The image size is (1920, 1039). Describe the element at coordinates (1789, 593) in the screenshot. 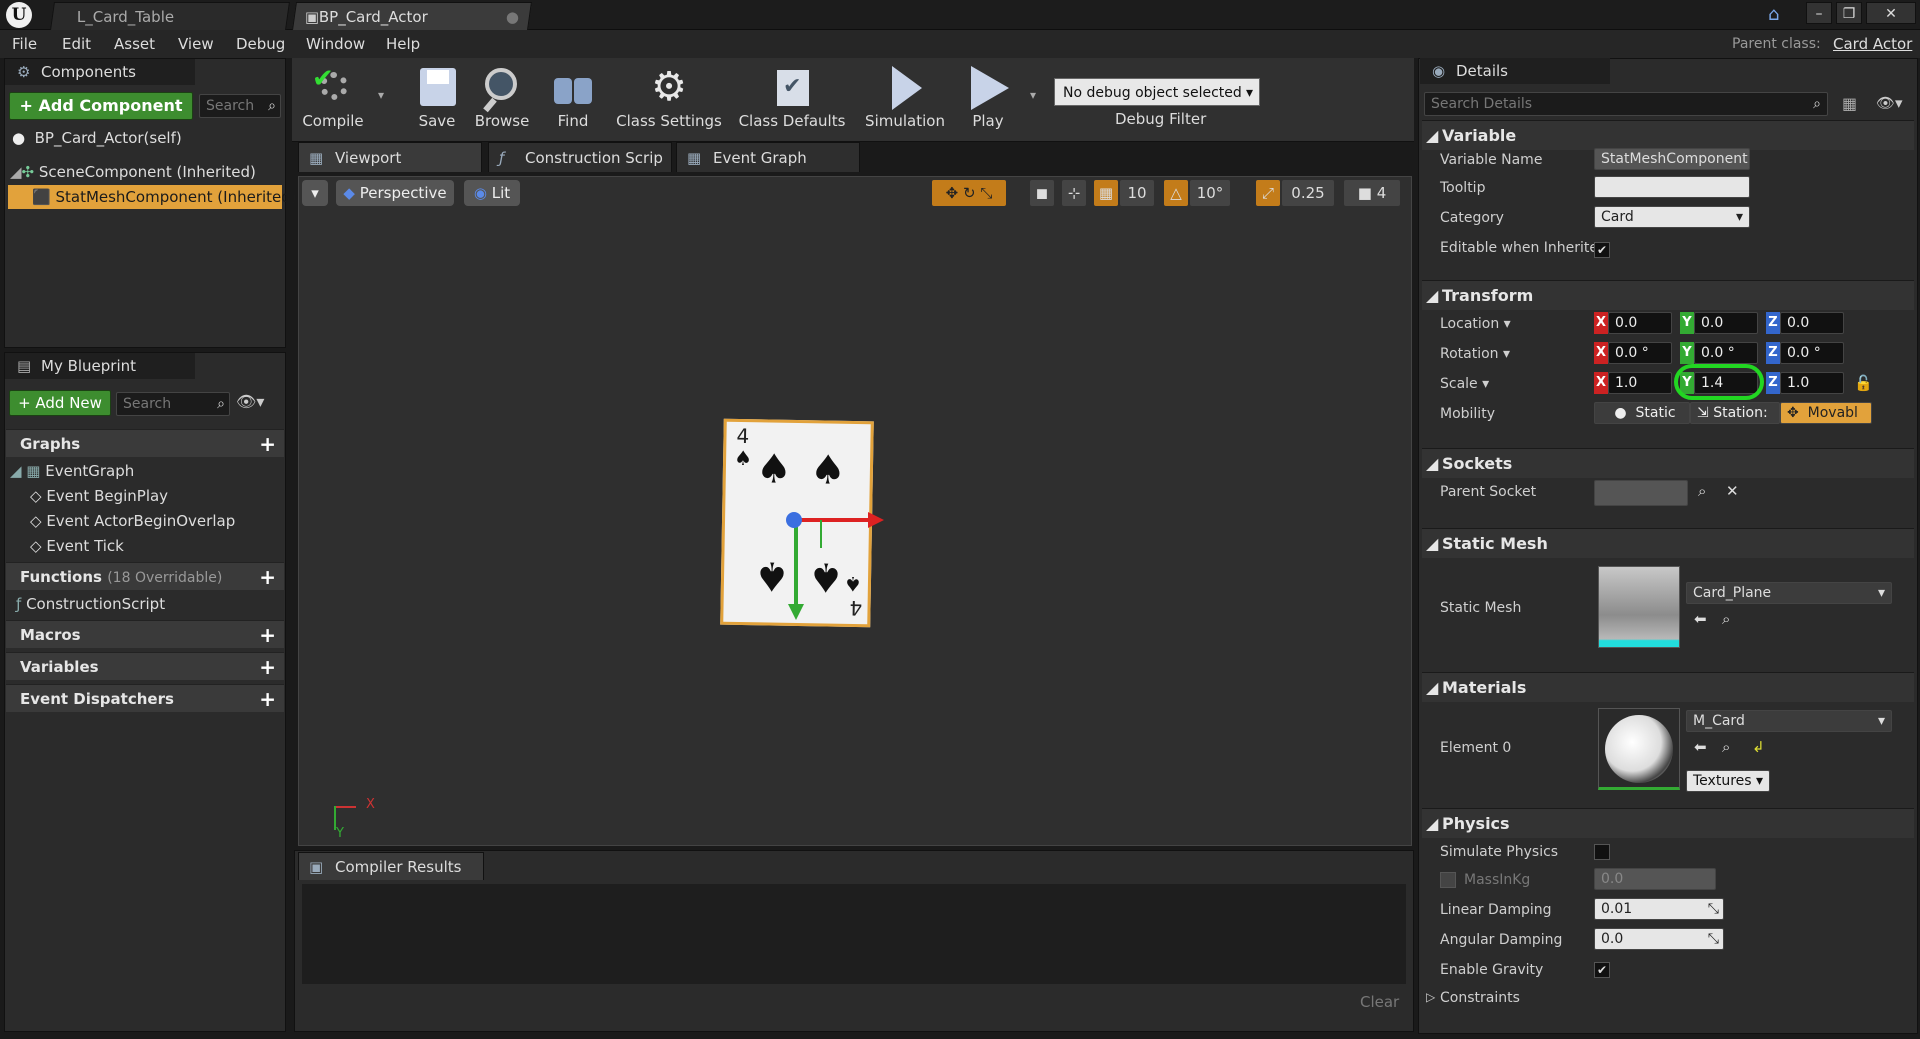

I see `static-mesh-dropdown: Card_Plane ▾` at that location.